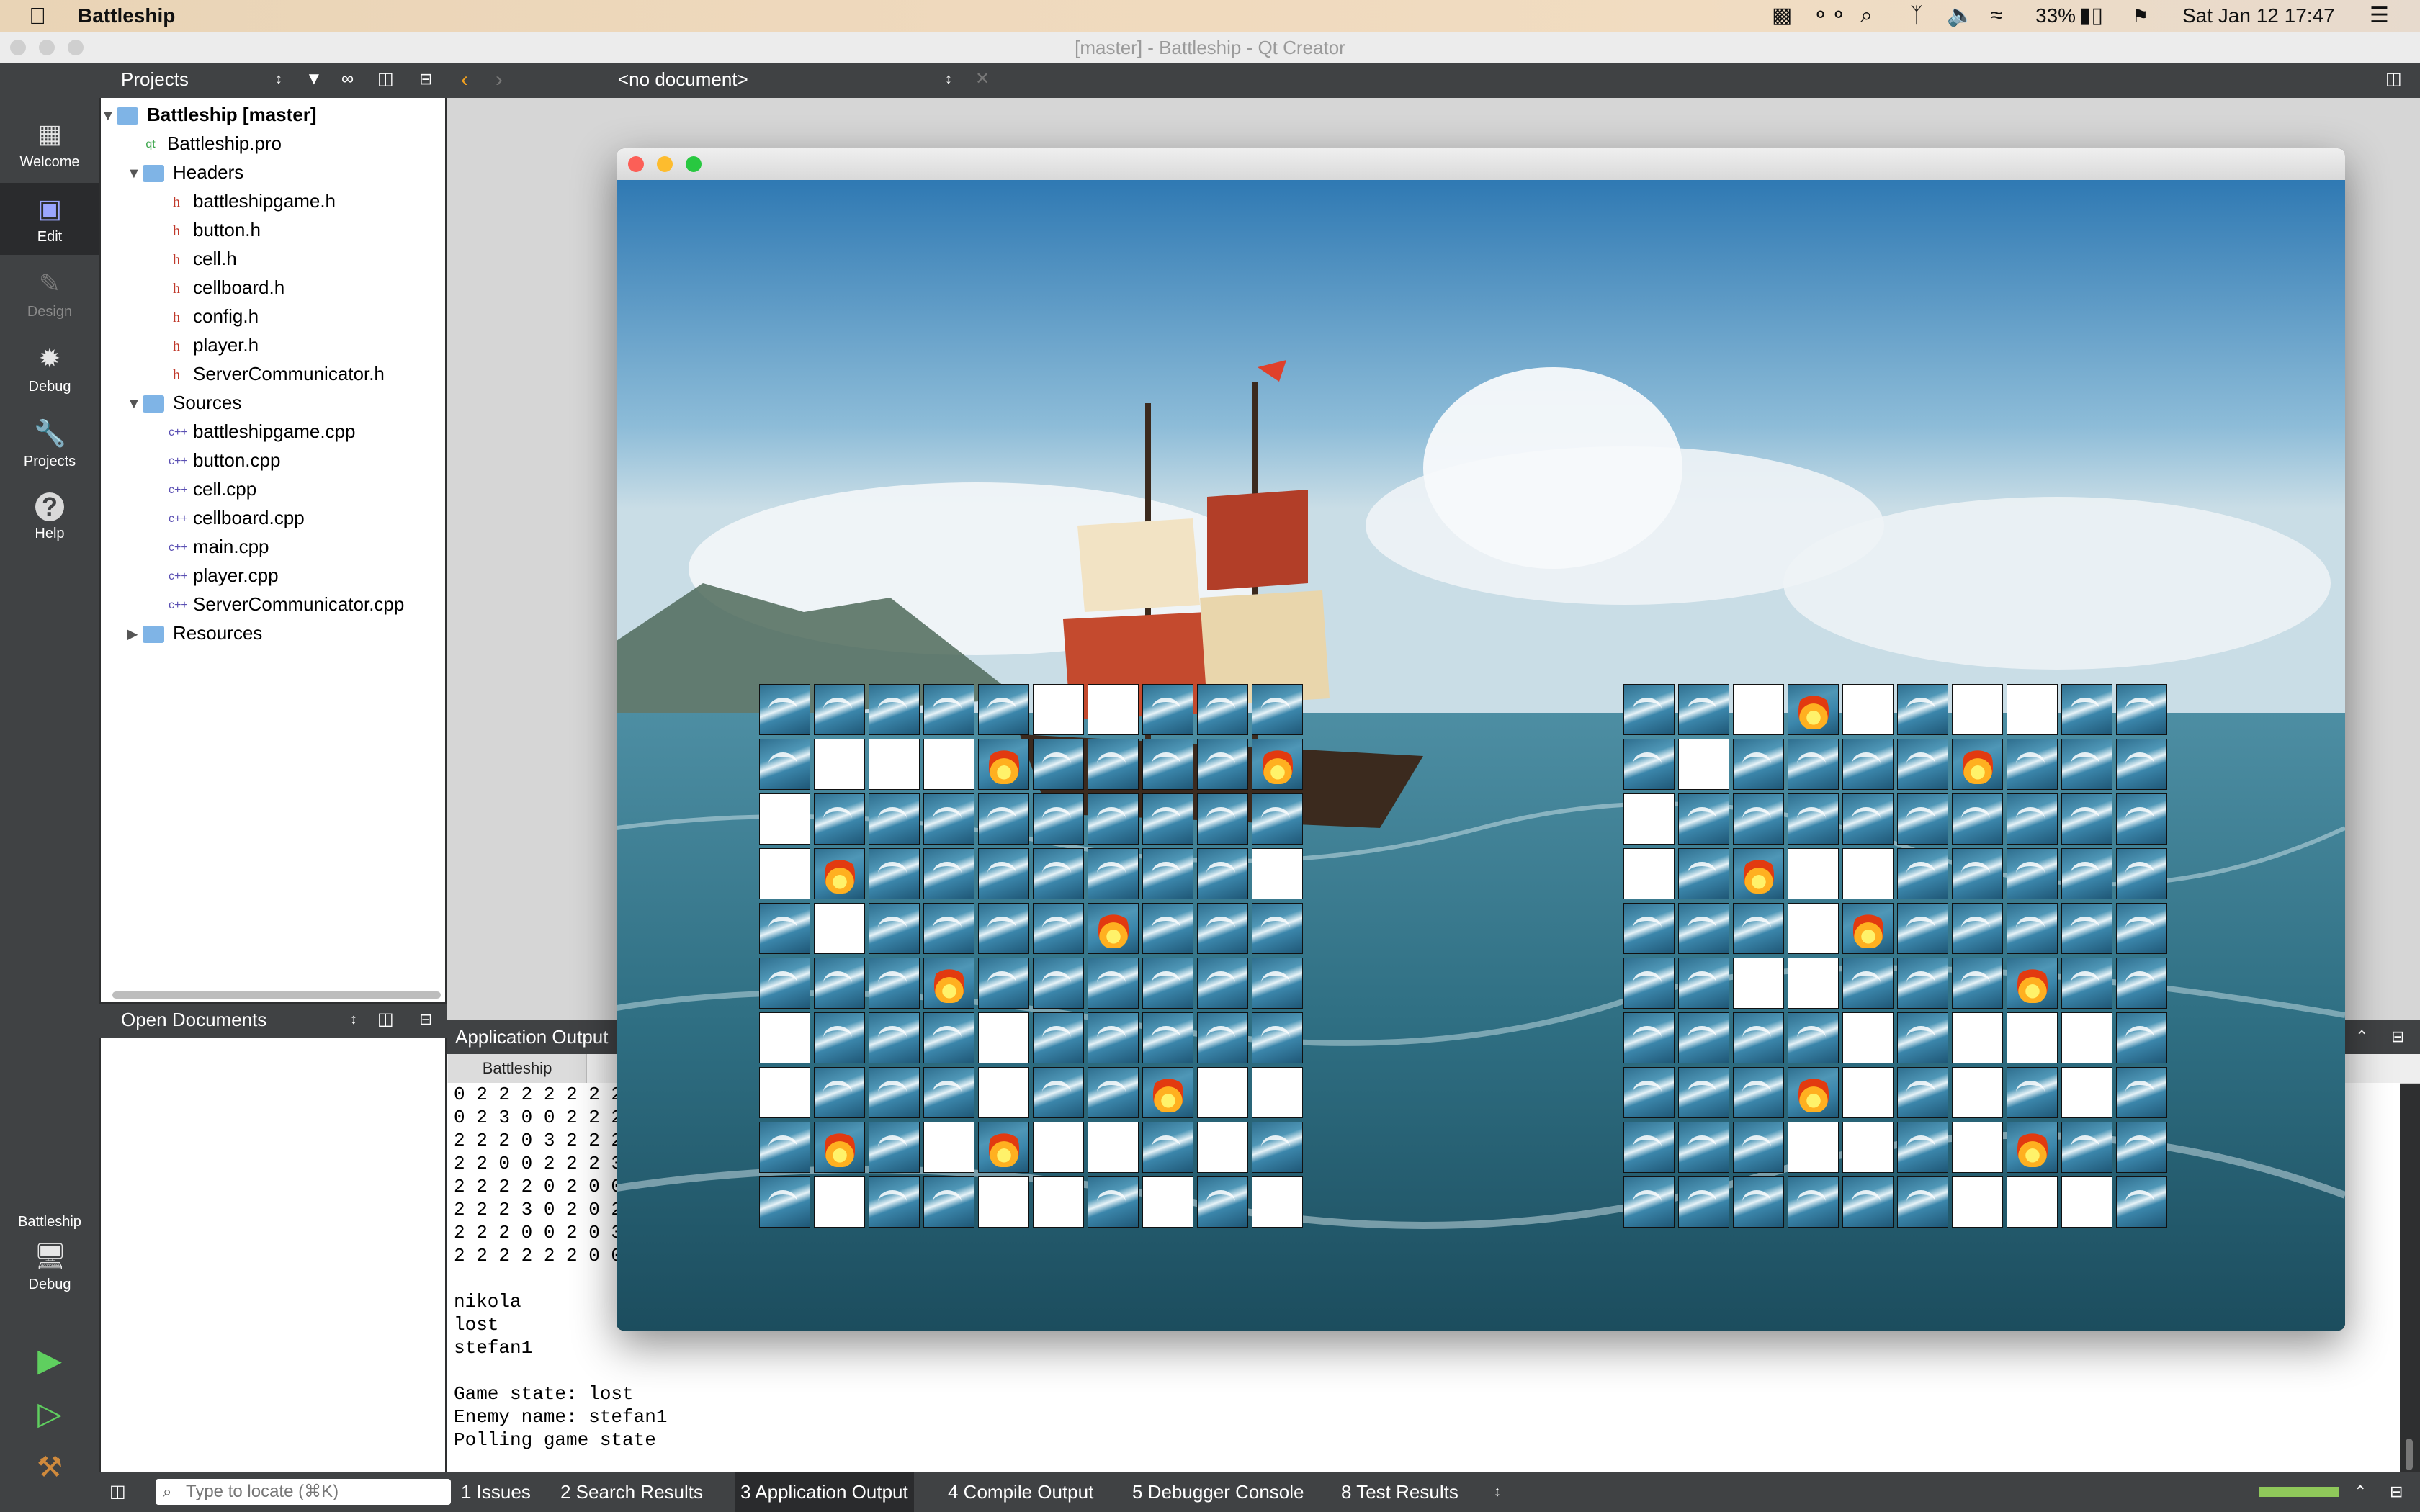 The image size is (2420, 1512). What do you see at coordinates (1996, 16) in the screenshot?
I see `wifi-icon: ≈` at bounding box center [1996, 16].